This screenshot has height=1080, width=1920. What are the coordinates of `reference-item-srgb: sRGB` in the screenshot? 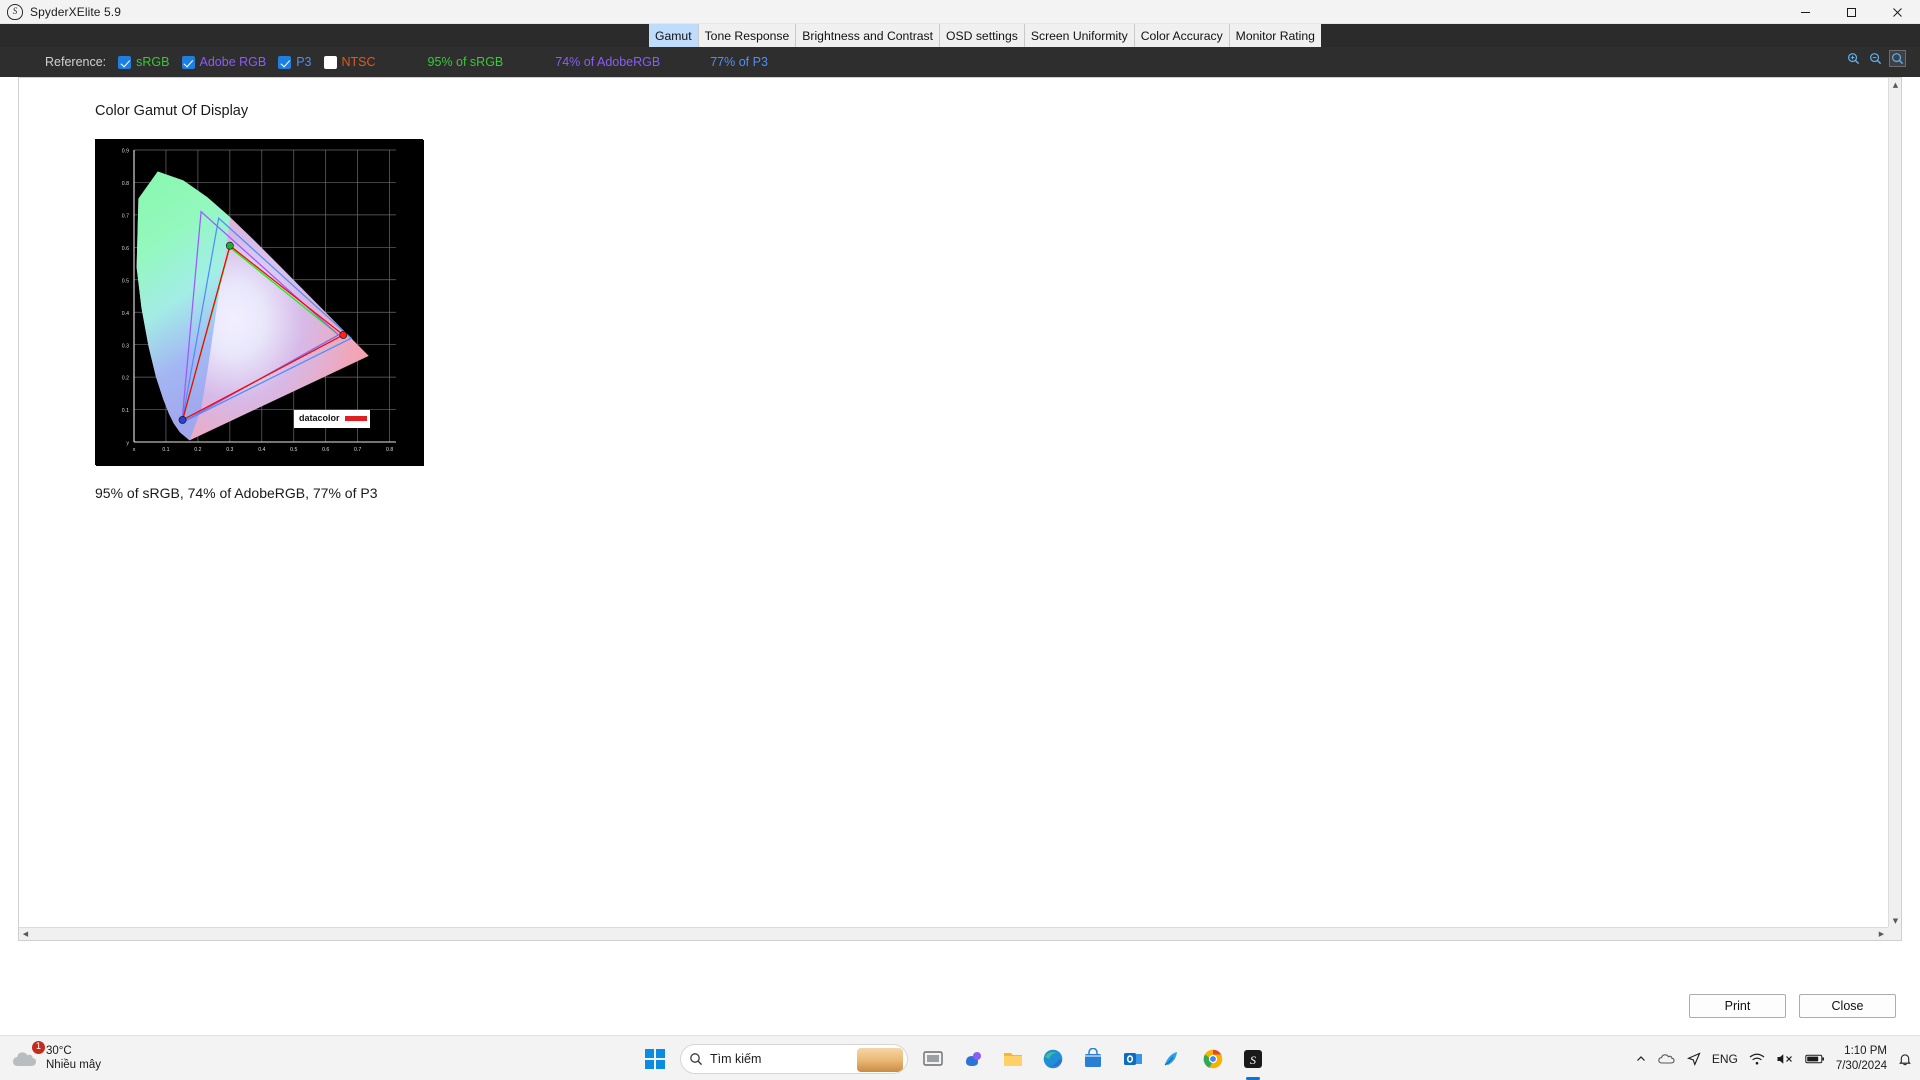 It's located at (144, 62).